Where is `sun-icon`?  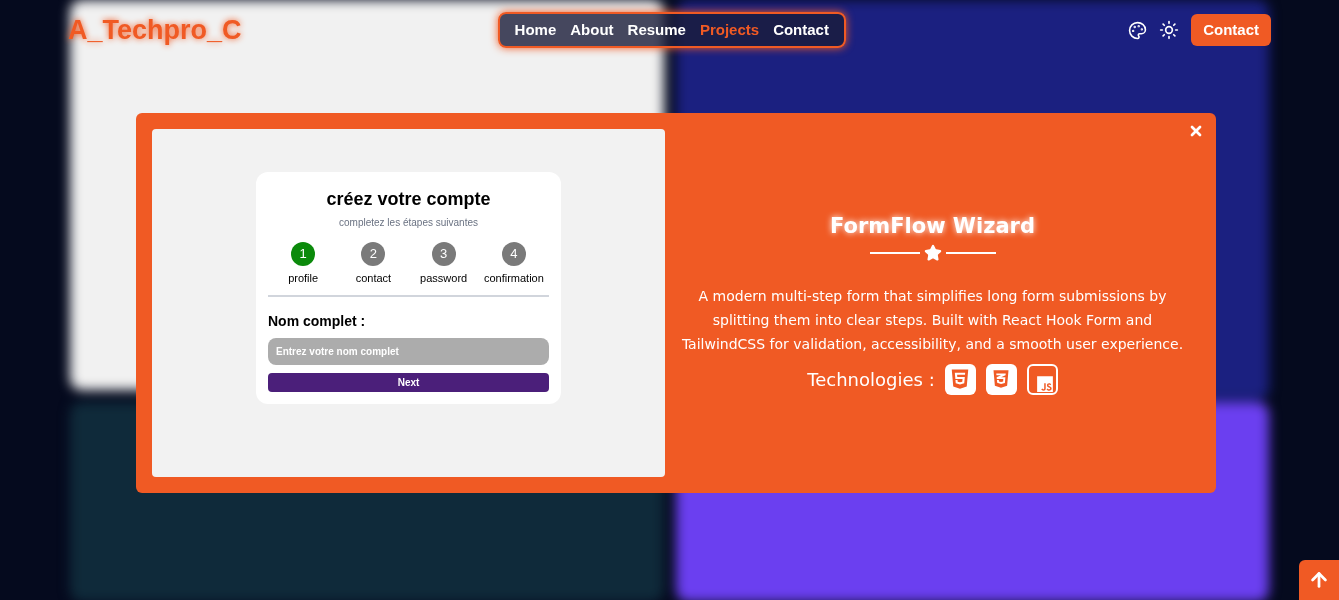 sun-icon is located at coordinates (1169, 30).